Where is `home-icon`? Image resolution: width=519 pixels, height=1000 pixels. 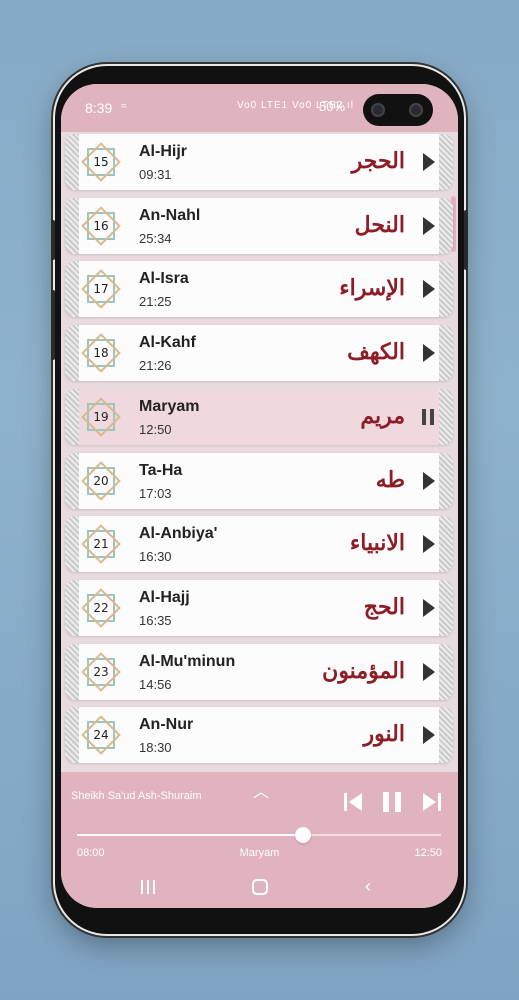
home-icon is located at coordinates (260, 887).